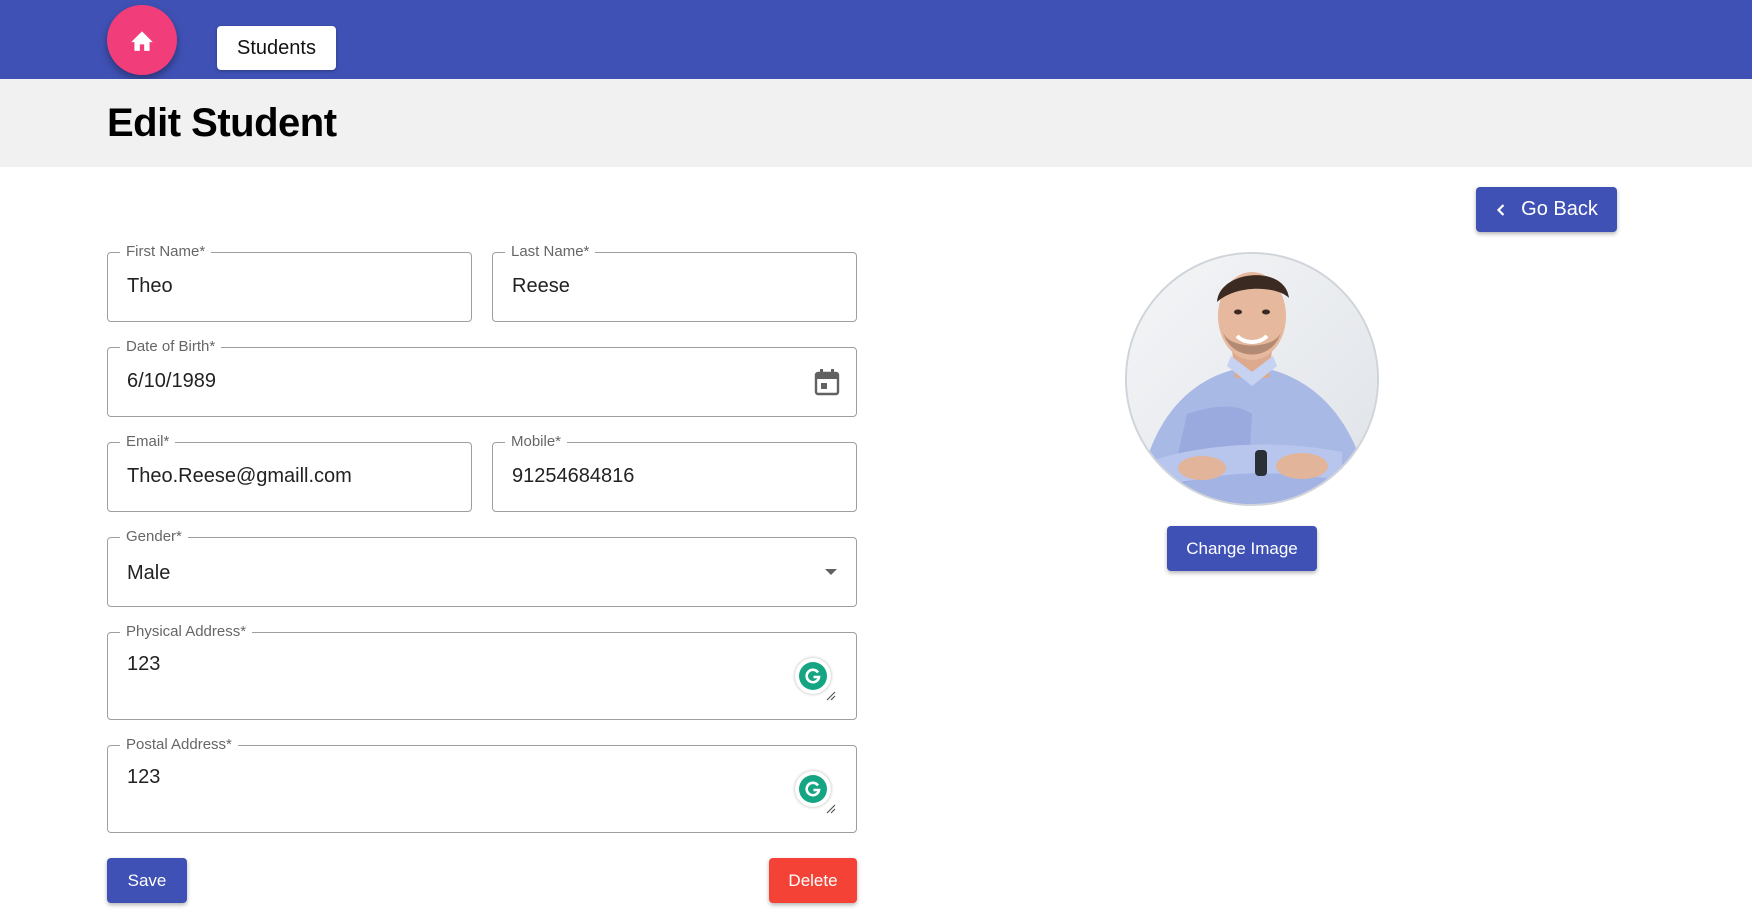 This screenshot has height=912, width=1752. Describe the element at coordinates (1501, 209) in the screenshot. I see `chevron-left-icon` at that location.